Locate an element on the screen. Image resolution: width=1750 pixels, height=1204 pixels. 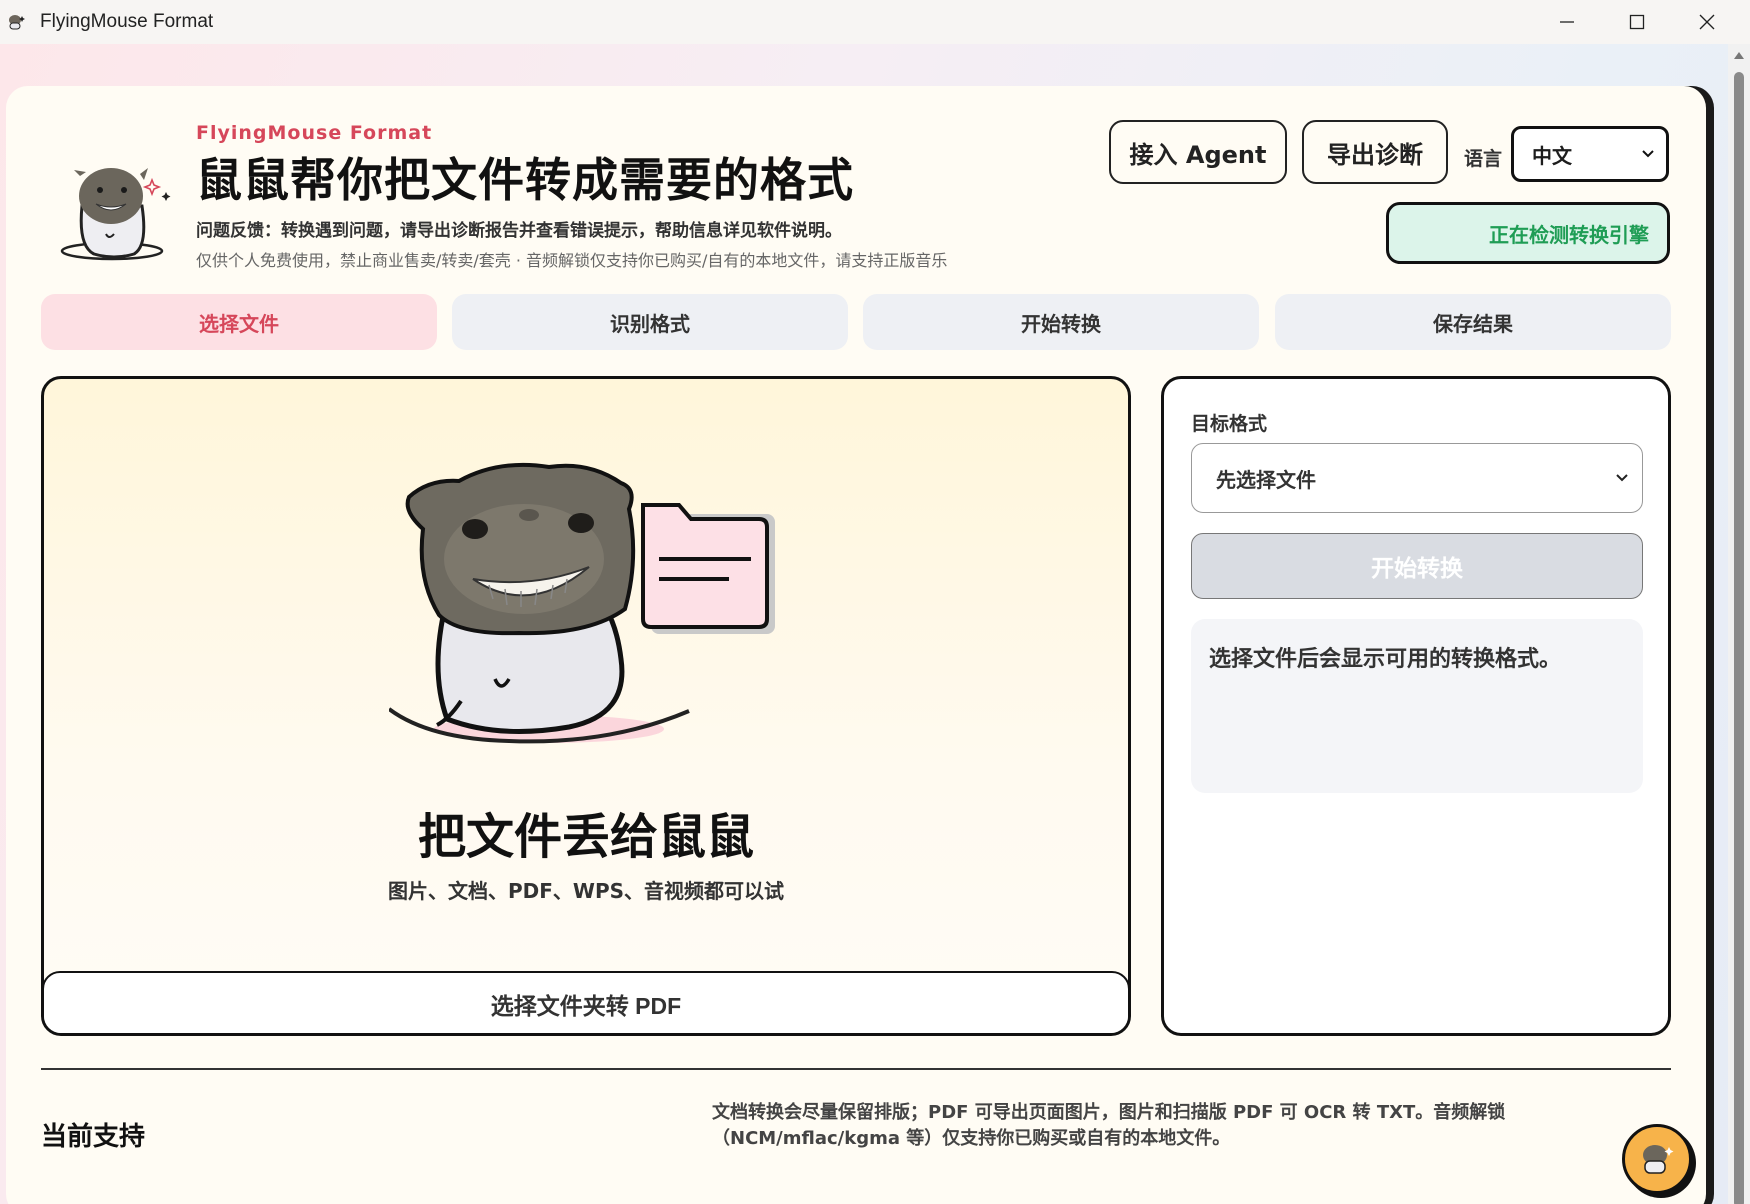
start-convert-button: 开始转换 is located at coordinates (1417, 566).